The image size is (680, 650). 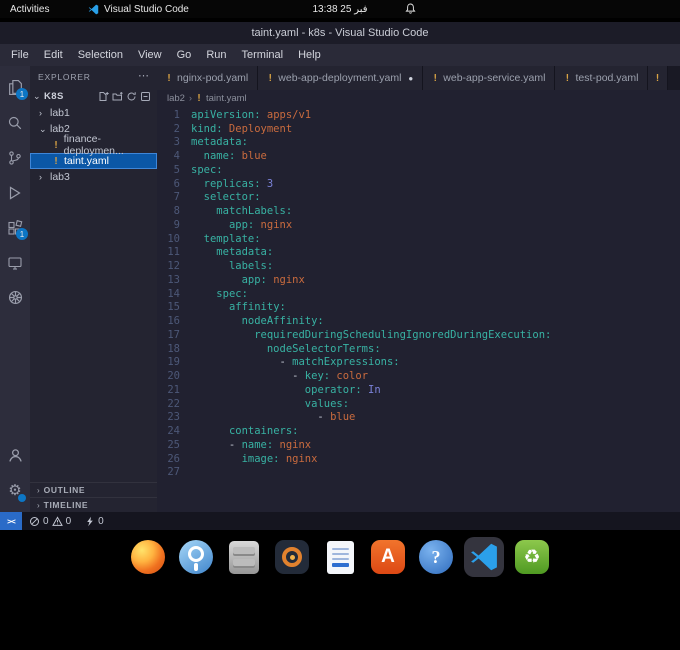 What do you see at coordinates (53, 55) in the screenshot?
I see `menu-edit: Edit` at bounding box center [53, 55].